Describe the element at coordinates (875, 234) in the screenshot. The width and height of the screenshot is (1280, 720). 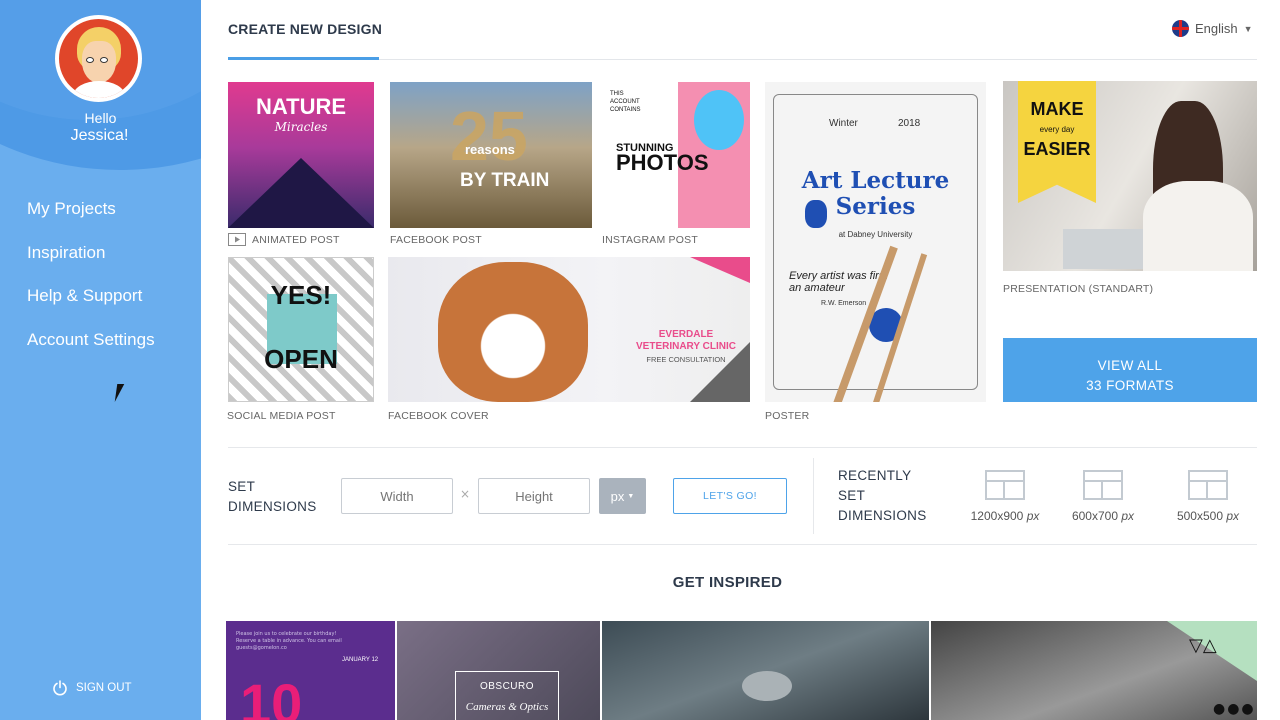
I see `template-text: at Dabney University` at that location.